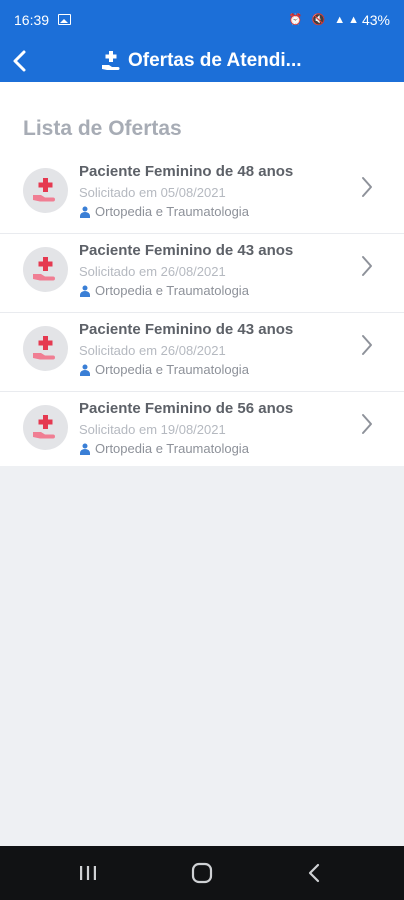 The image size is (404, 900). I want to click on patient-name: Paciente Feminino de 48 anos, so click(186, 171).